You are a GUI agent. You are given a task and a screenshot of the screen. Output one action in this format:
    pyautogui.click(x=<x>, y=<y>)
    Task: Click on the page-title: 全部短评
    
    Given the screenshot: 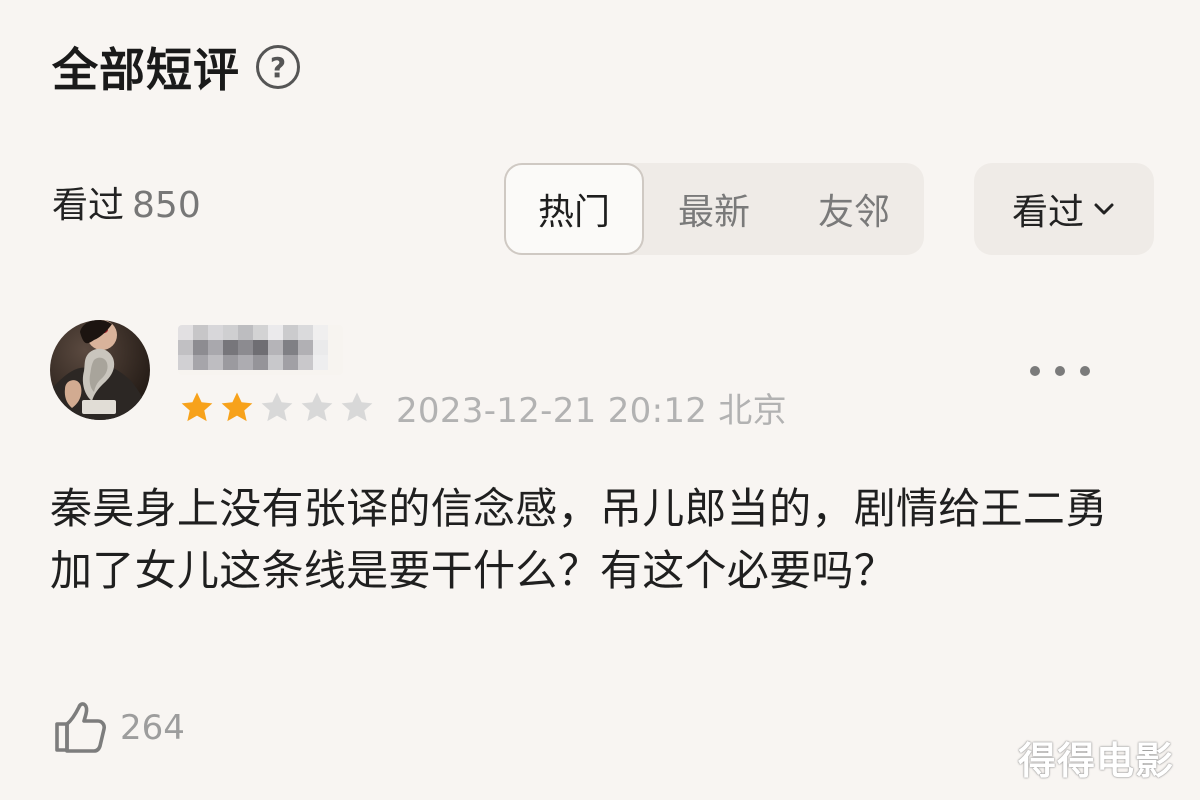 What is the action you would take?
    pyautogui.click(x=146, y=70)
    